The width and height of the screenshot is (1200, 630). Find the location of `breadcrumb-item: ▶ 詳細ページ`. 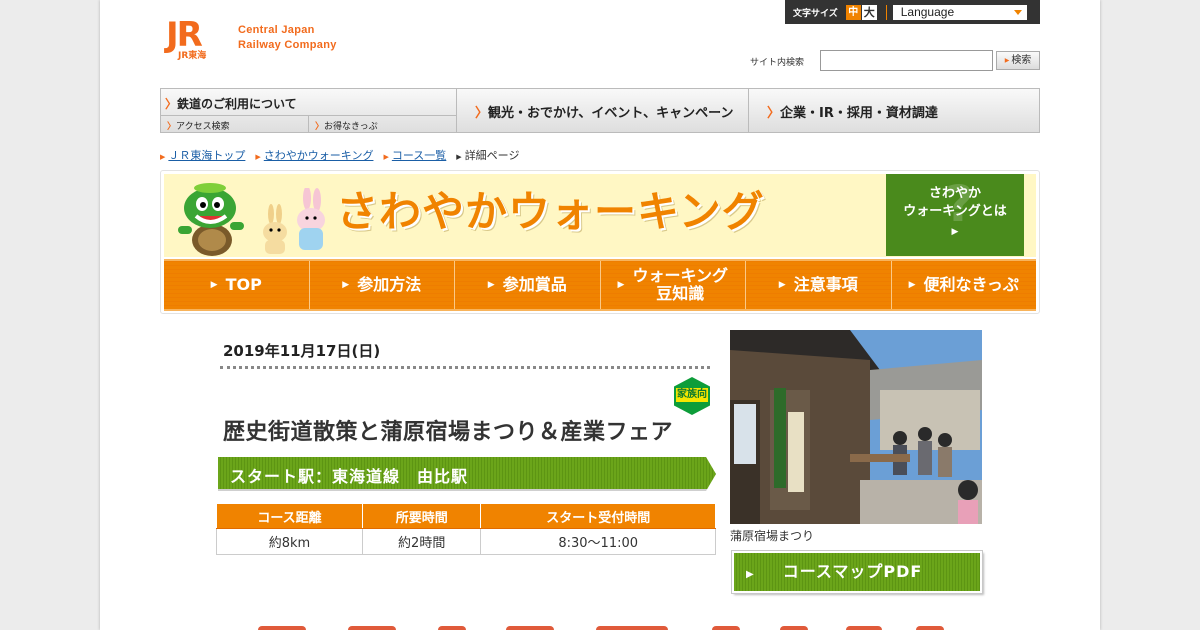

breadcrumb-item: ▶ 詳細ページ is located at coordinates (487, 155).